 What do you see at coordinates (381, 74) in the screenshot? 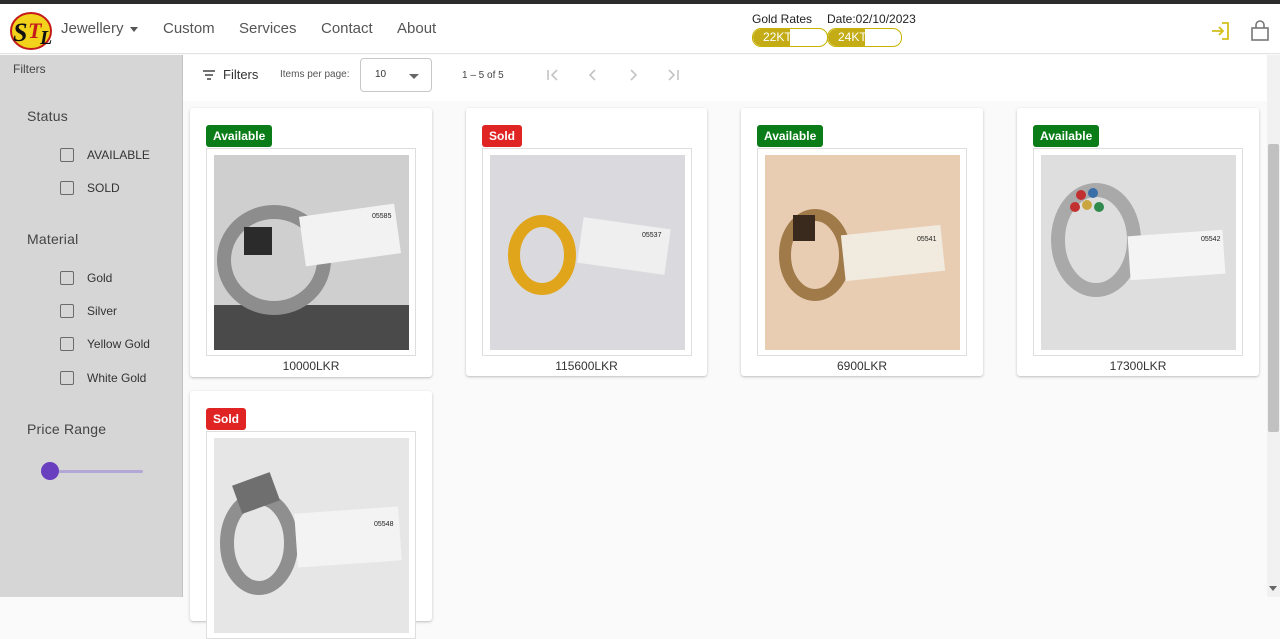
I see `items-per-page-value: 10` at bounding box center [381, 74].